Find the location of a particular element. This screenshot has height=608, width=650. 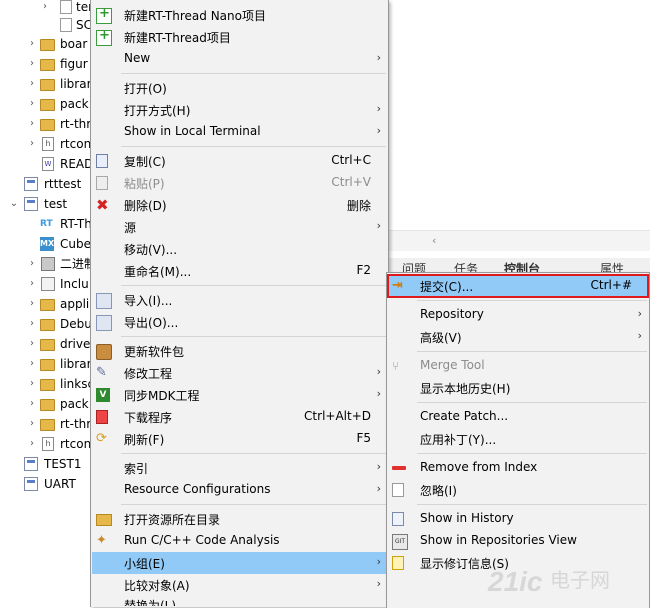

header-file-icon: h is located at coordinates (48, 144).